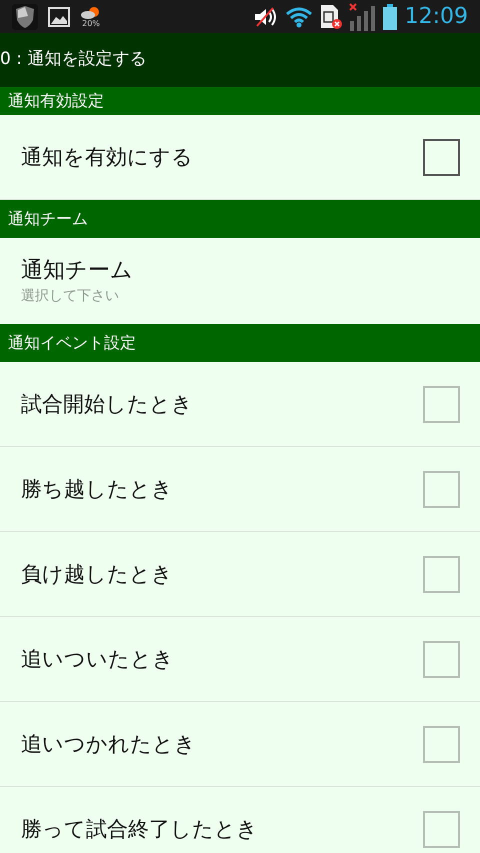  I want to click on wifi-icon, so click(298, 17).